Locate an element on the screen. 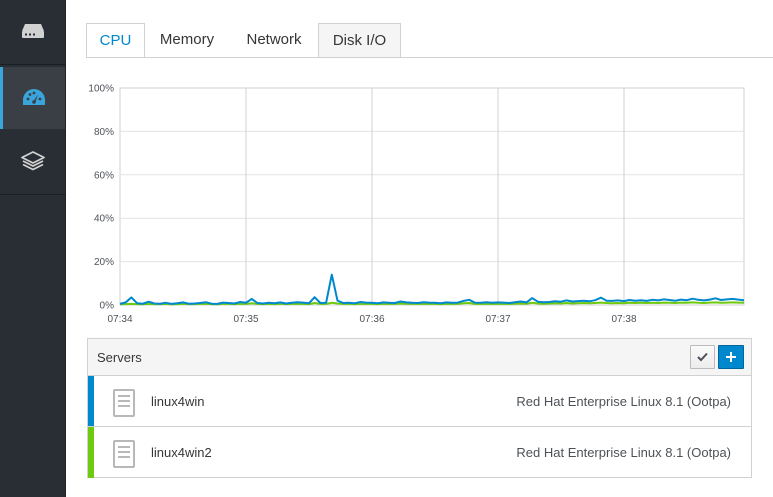 The height and width of the screenshot is (497, 773). sidebar is located at coordinates (33, 248).